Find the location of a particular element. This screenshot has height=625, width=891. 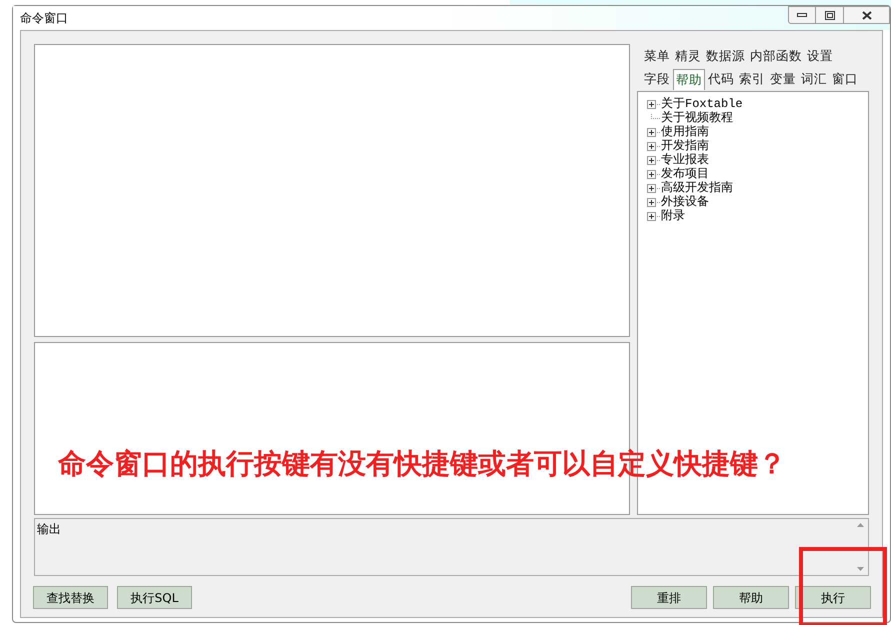

tab: 窗口 is located at coordinates (845, 79).